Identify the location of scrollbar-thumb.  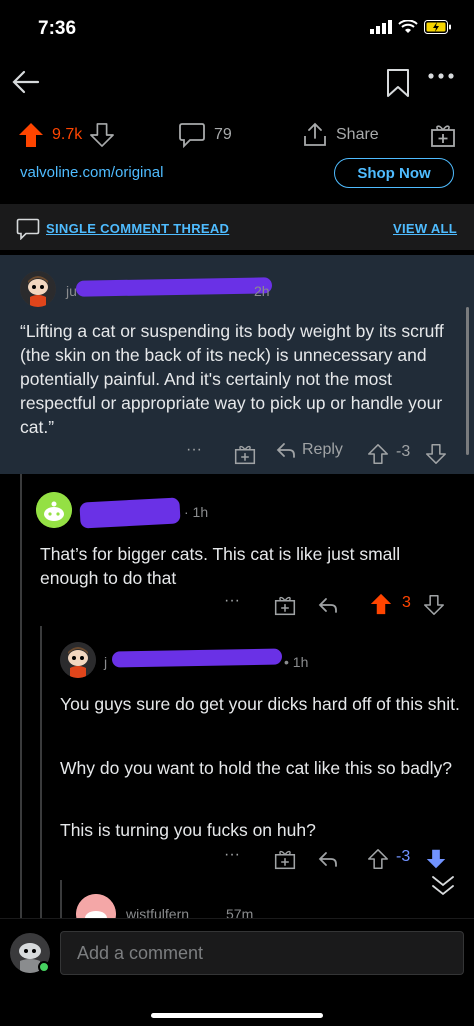
(467, 381).